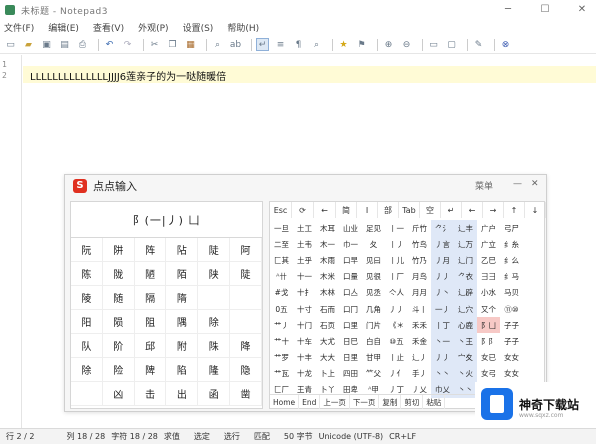  Describe the element at coordinates (281, 244) in the screenshot. I see `component-key: 二至` at that location.